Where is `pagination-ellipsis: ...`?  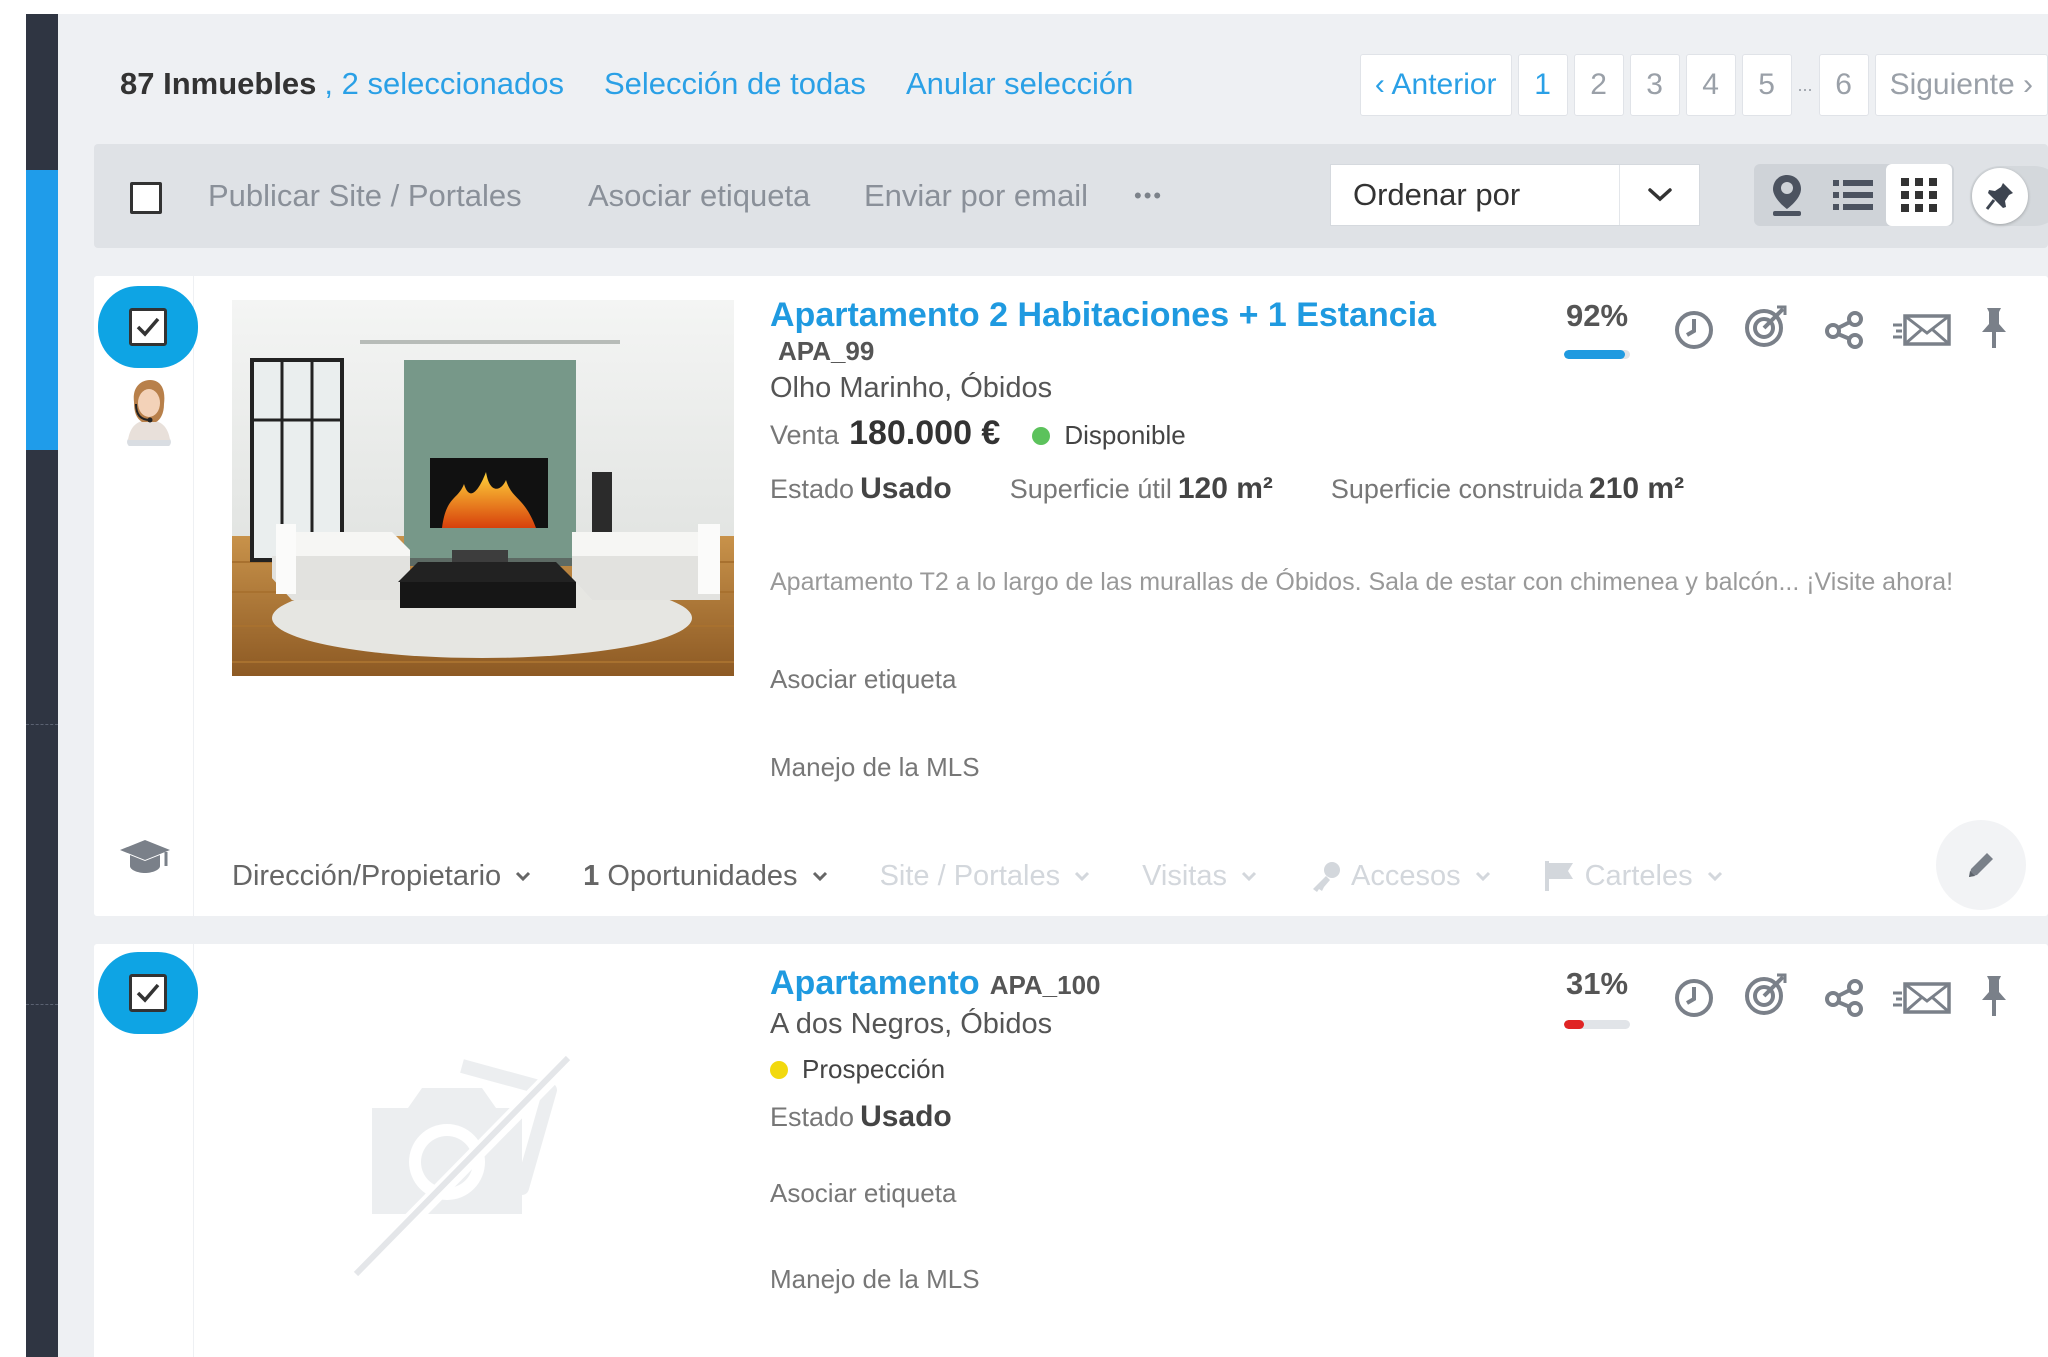 pagination-ellipsis: ... is located at coordinates (1805, 84).